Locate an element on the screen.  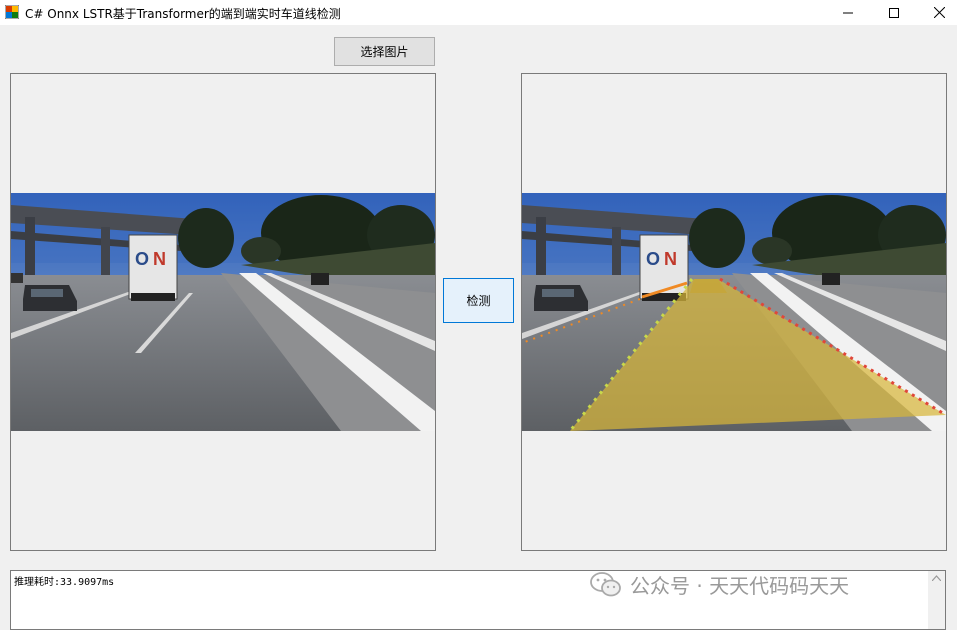
watermark: 公众号 · 天天代码码天天 is located at coordinates (719, 584).